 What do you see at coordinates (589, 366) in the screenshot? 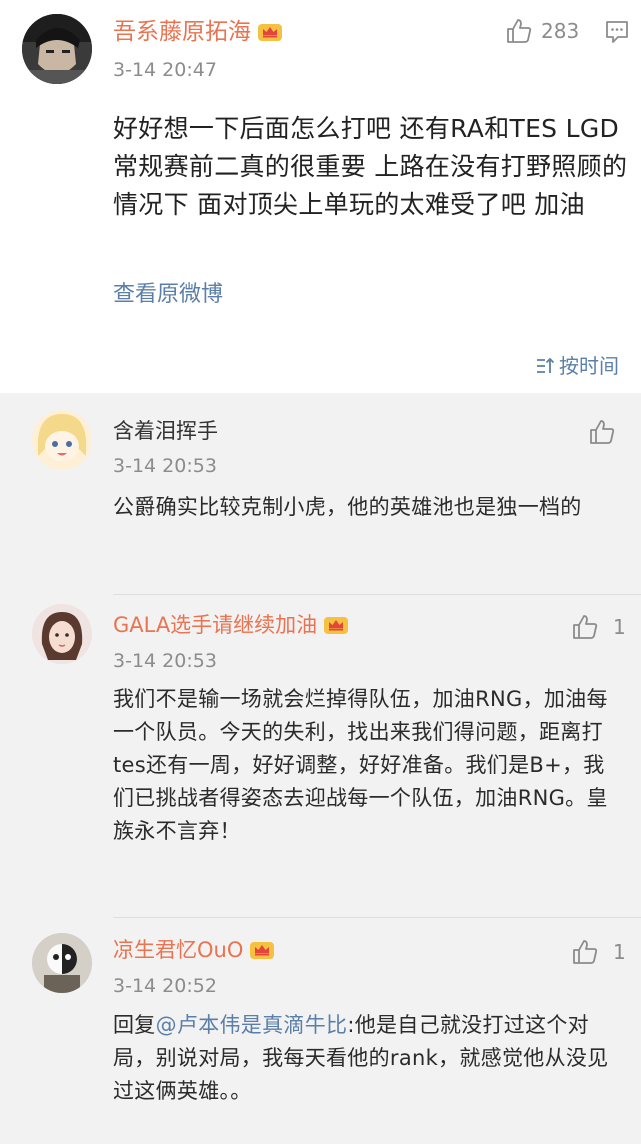
I see `sort-label: 按时间` at bounding box center [589, 366].